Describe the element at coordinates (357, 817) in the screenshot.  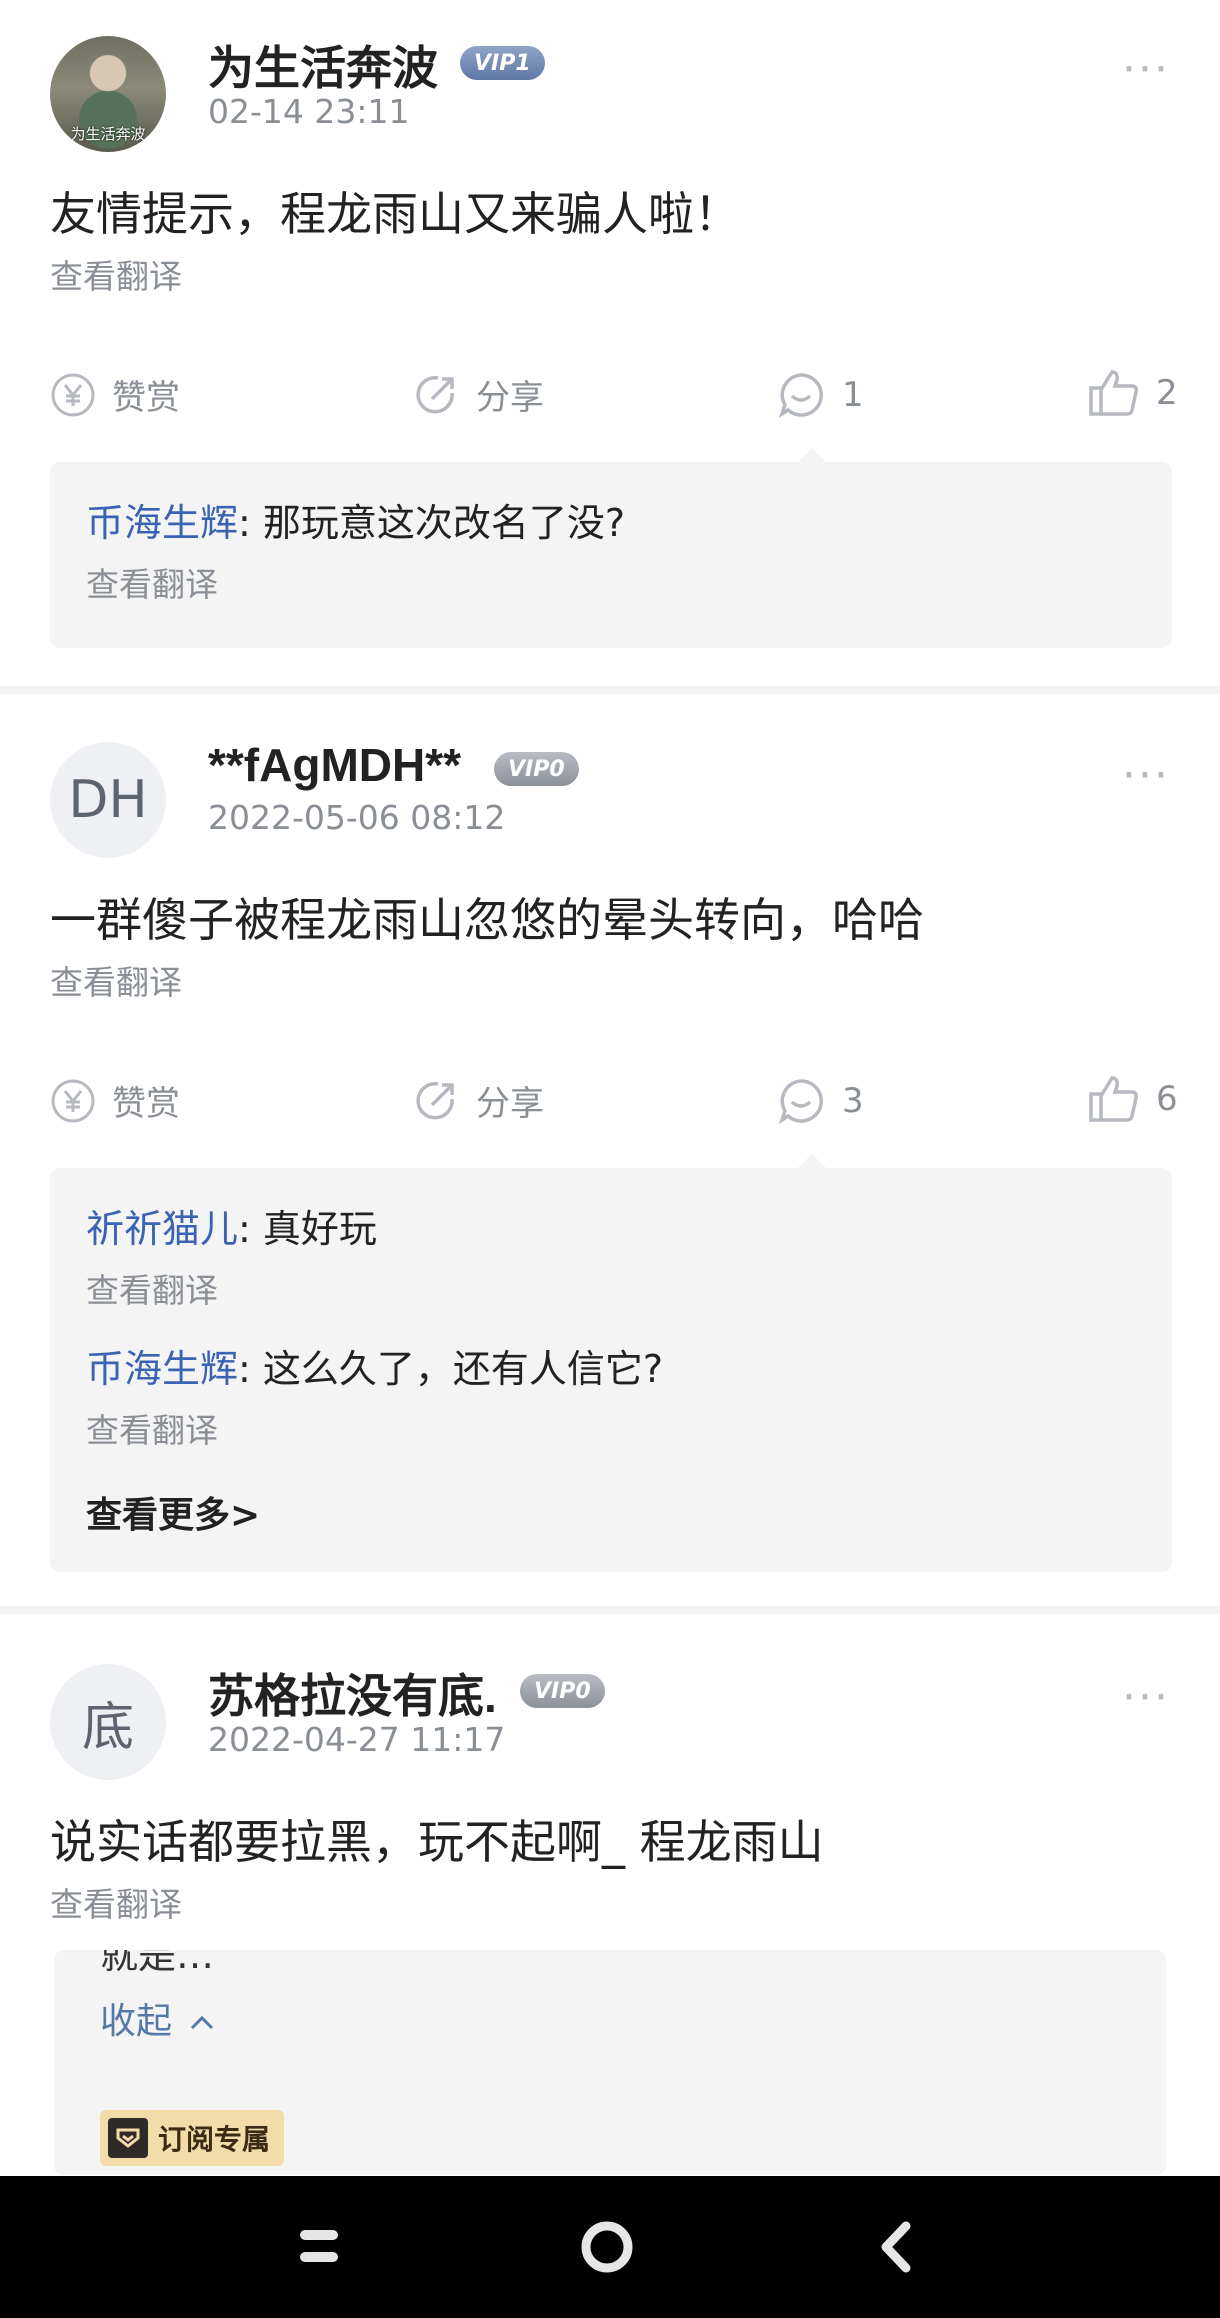
I see `post-time: 2022-05-06 08:12` at that location.